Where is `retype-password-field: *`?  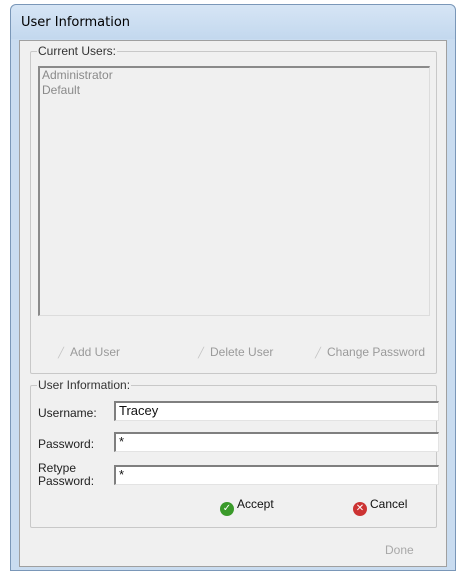
retype-password-field: * is located at coordinates (276, 475).